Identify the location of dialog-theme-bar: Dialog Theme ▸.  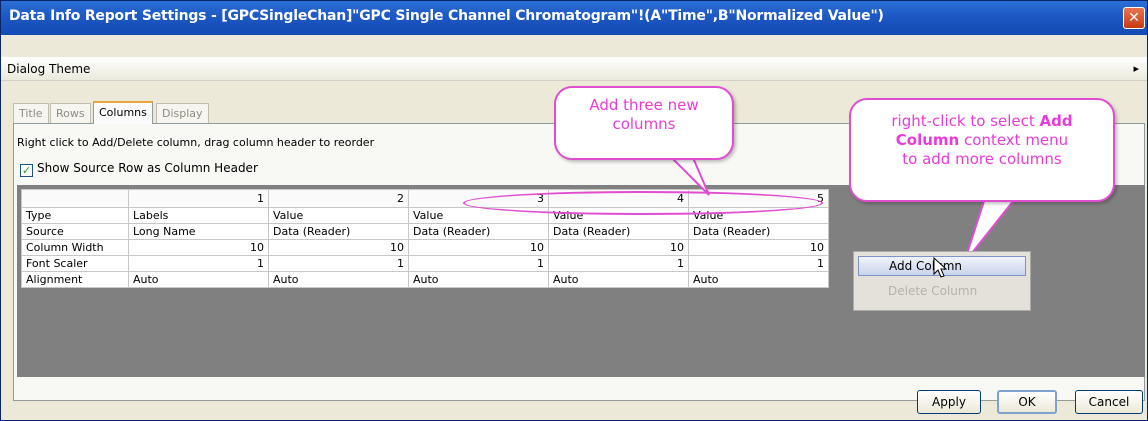
(574, 69).